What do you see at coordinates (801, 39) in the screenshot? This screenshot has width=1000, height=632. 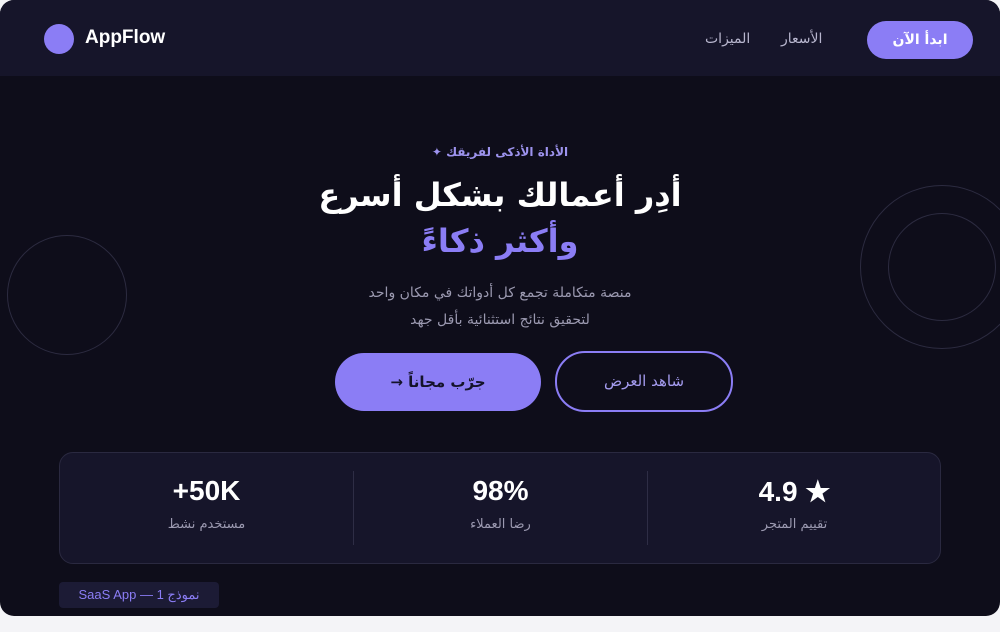 I see `nav-link-pricing: الأسعار` at bounding box center [801, 39].